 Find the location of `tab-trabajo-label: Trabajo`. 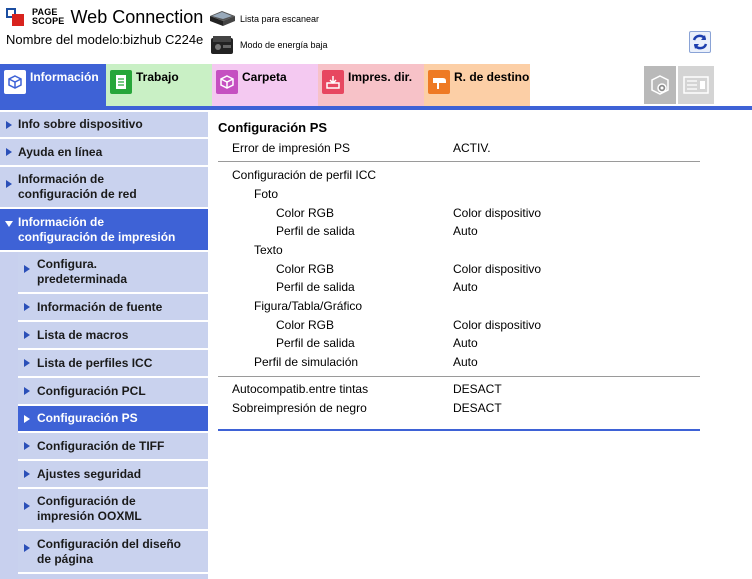

tab-trabajo-label: Trabajo is located at coordinates (157, 77).